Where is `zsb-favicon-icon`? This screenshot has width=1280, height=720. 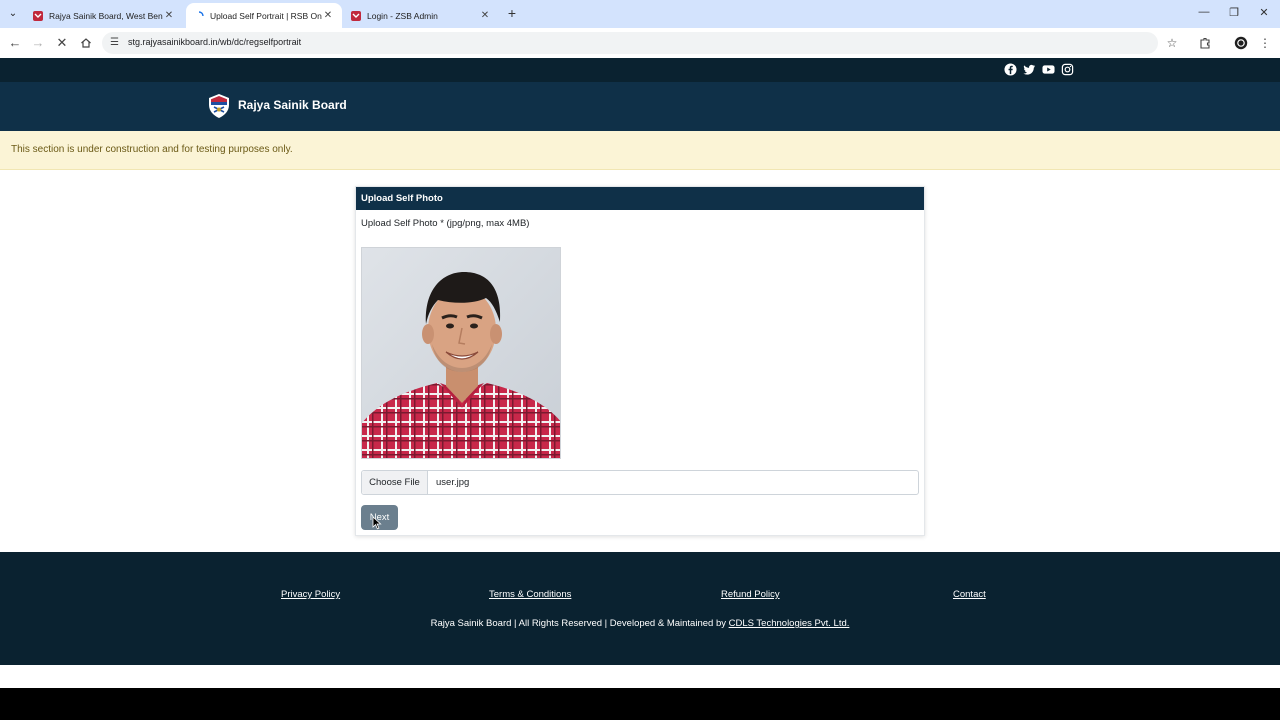 zsb-favicon-icon is located at coordinates (356, 15).